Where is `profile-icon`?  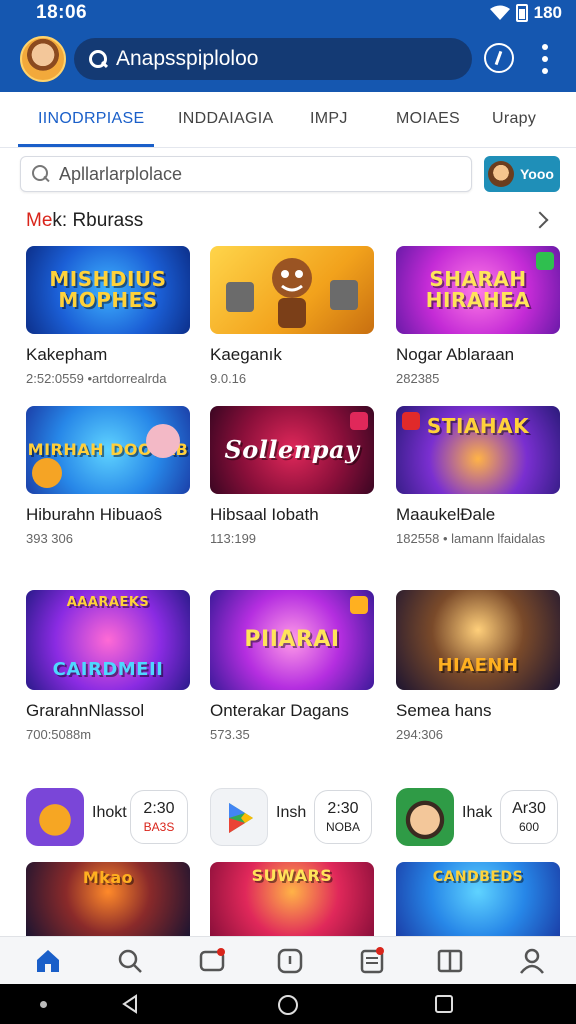 profile-icon is located at coordinates (532, 961).